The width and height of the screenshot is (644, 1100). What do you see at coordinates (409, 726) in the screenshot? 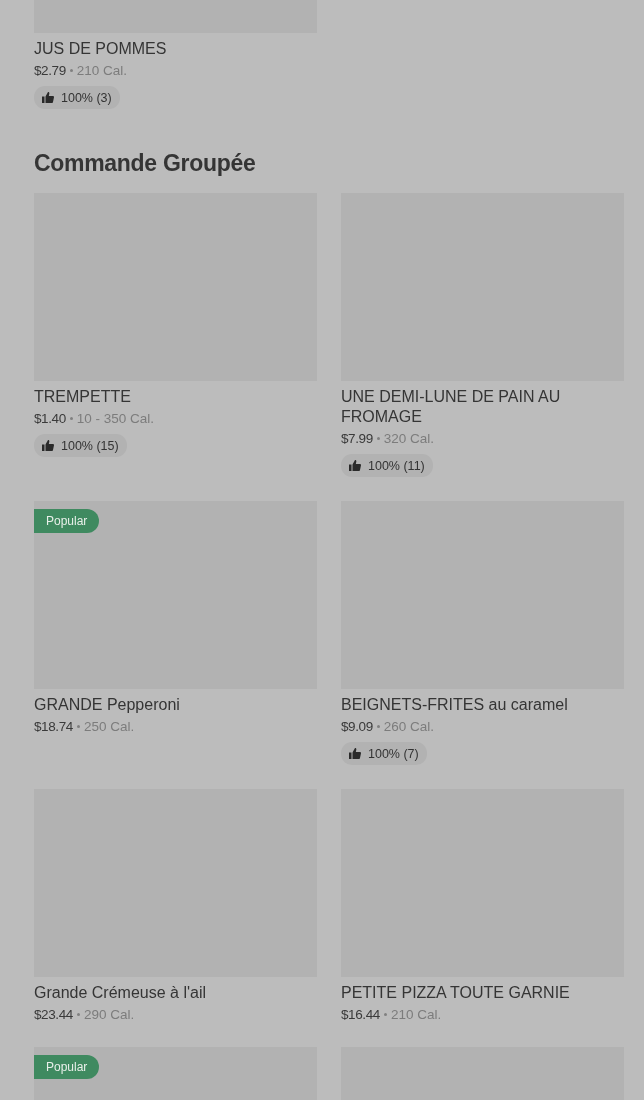
I see `item-calories: 260 Cal.` at bounding box center [409, 726].